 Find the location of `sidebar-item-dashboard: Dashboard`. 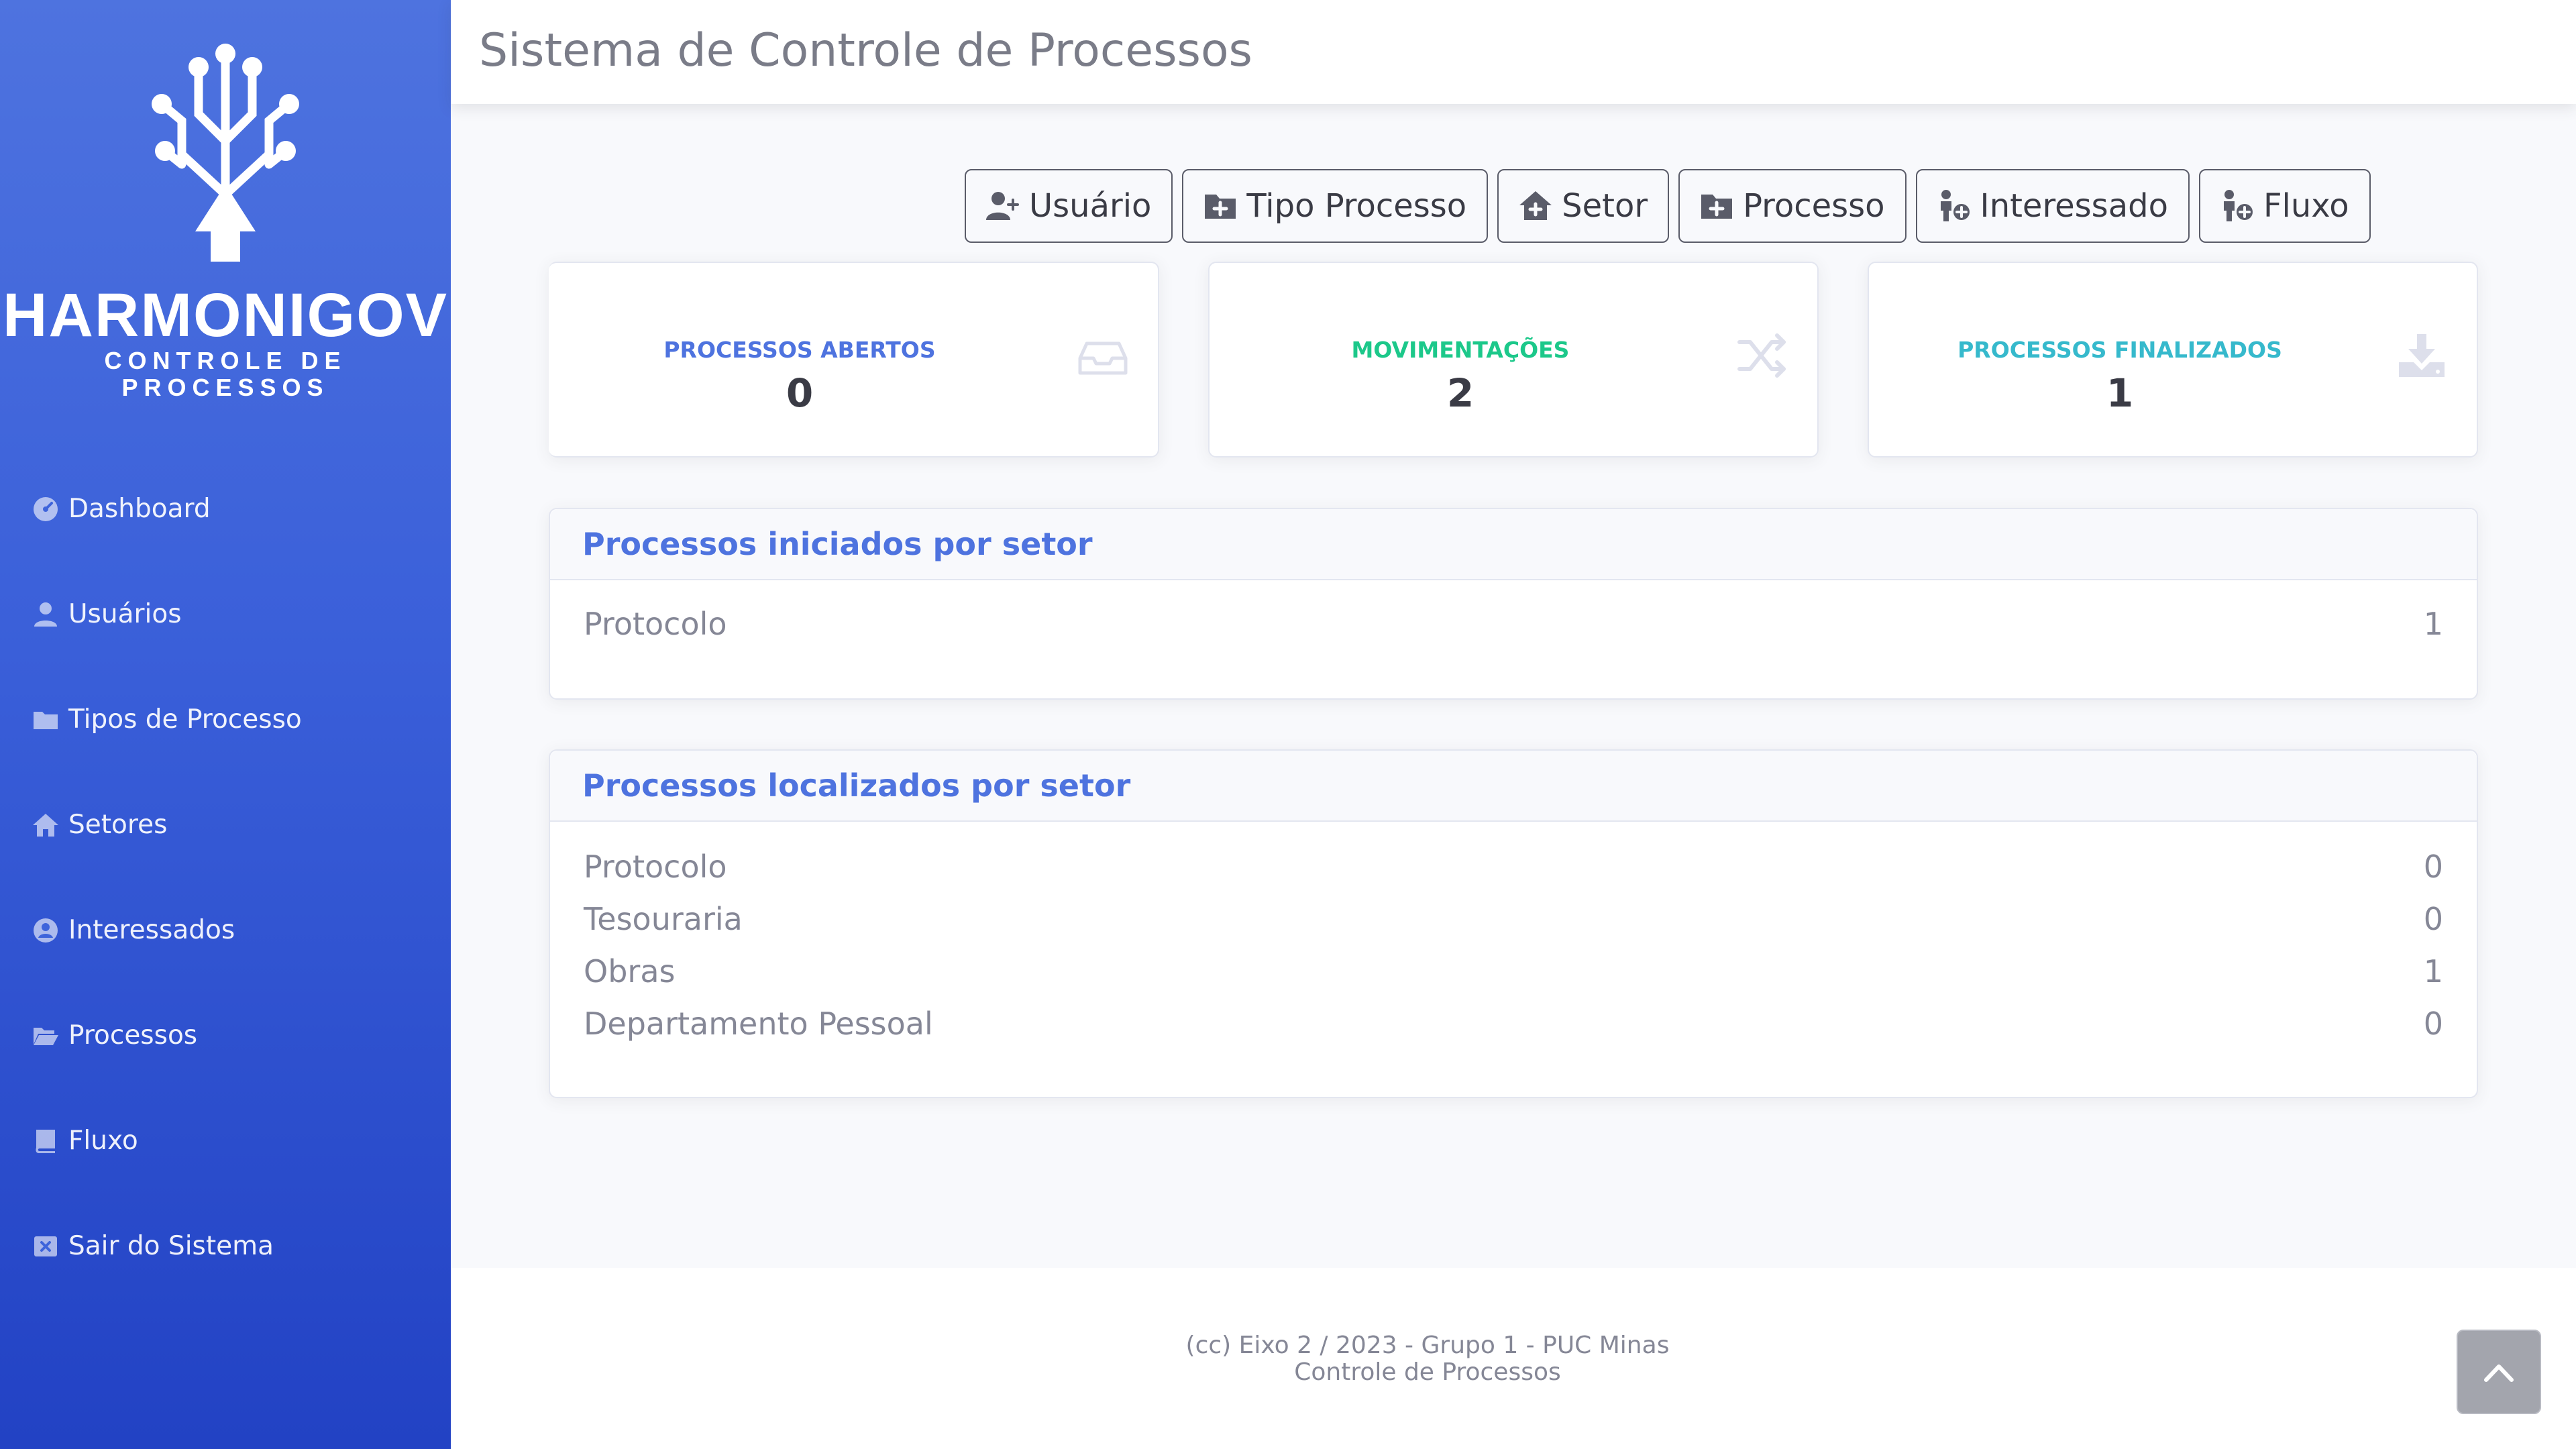

sidebar-item-dashboard: Dashboard is located at coordinates (225, 508).